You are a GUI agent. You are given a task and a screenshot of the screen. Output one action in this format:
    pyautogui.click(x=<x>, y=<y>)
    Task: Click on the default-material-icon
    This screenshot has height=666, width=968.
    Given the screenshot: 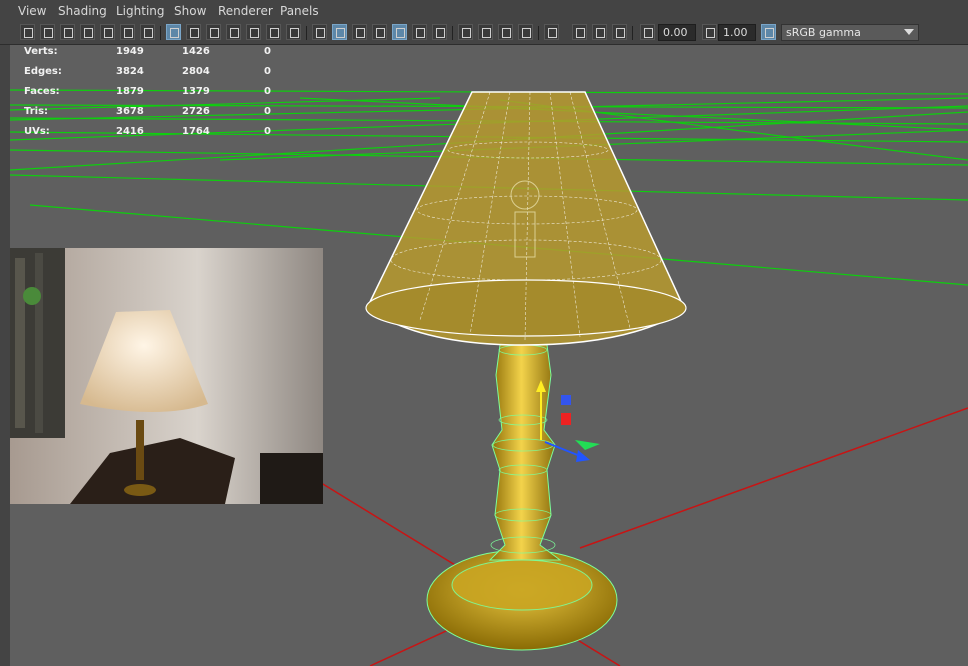 What is the action you would take?
    pyautogui.click(x=359, y=32)
    